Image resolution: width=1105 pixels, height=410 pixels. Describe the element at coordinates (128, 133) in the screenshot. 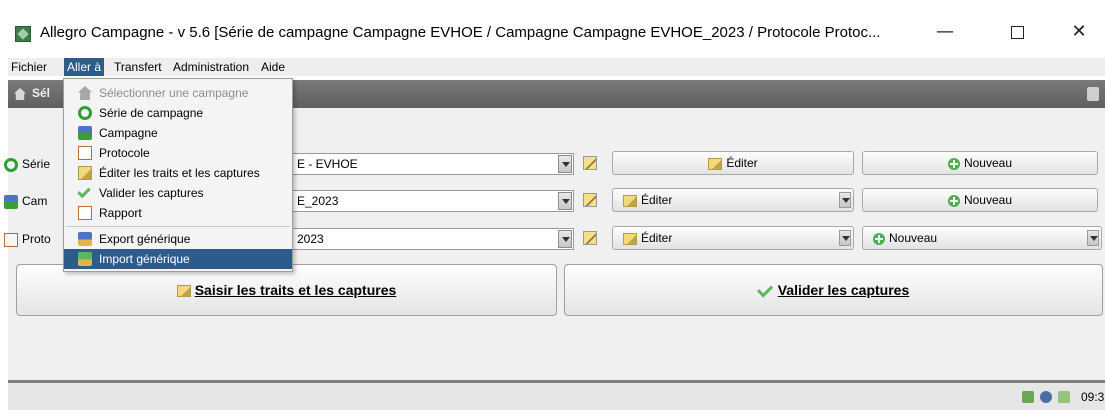

I see `menu-item-label: Campagne` at that location.